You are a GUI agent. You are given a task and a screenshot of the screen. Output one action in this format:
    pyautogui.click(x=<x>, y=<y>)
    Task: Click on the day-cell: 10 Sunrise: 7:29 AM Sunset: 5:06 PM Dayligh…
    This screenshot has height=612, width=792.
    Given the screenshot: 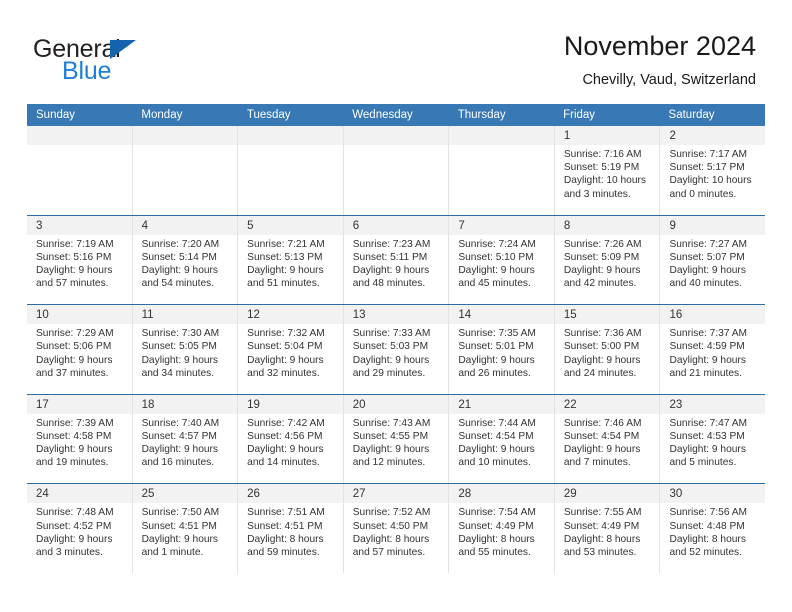 What is the action you would take?
    pyautogui.click(x=80, y=349)
    